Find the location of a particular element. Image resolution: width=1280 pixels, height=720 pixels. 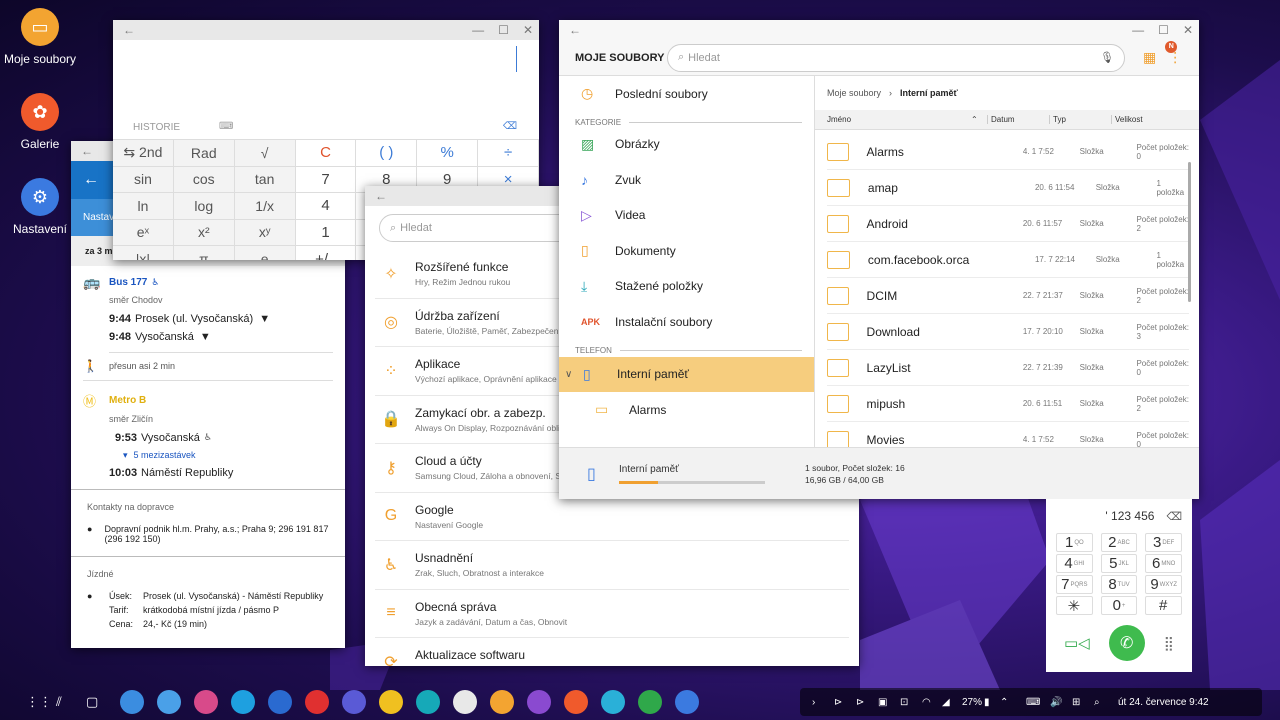

calc-key: |x| is located at coordinates (143, 253).